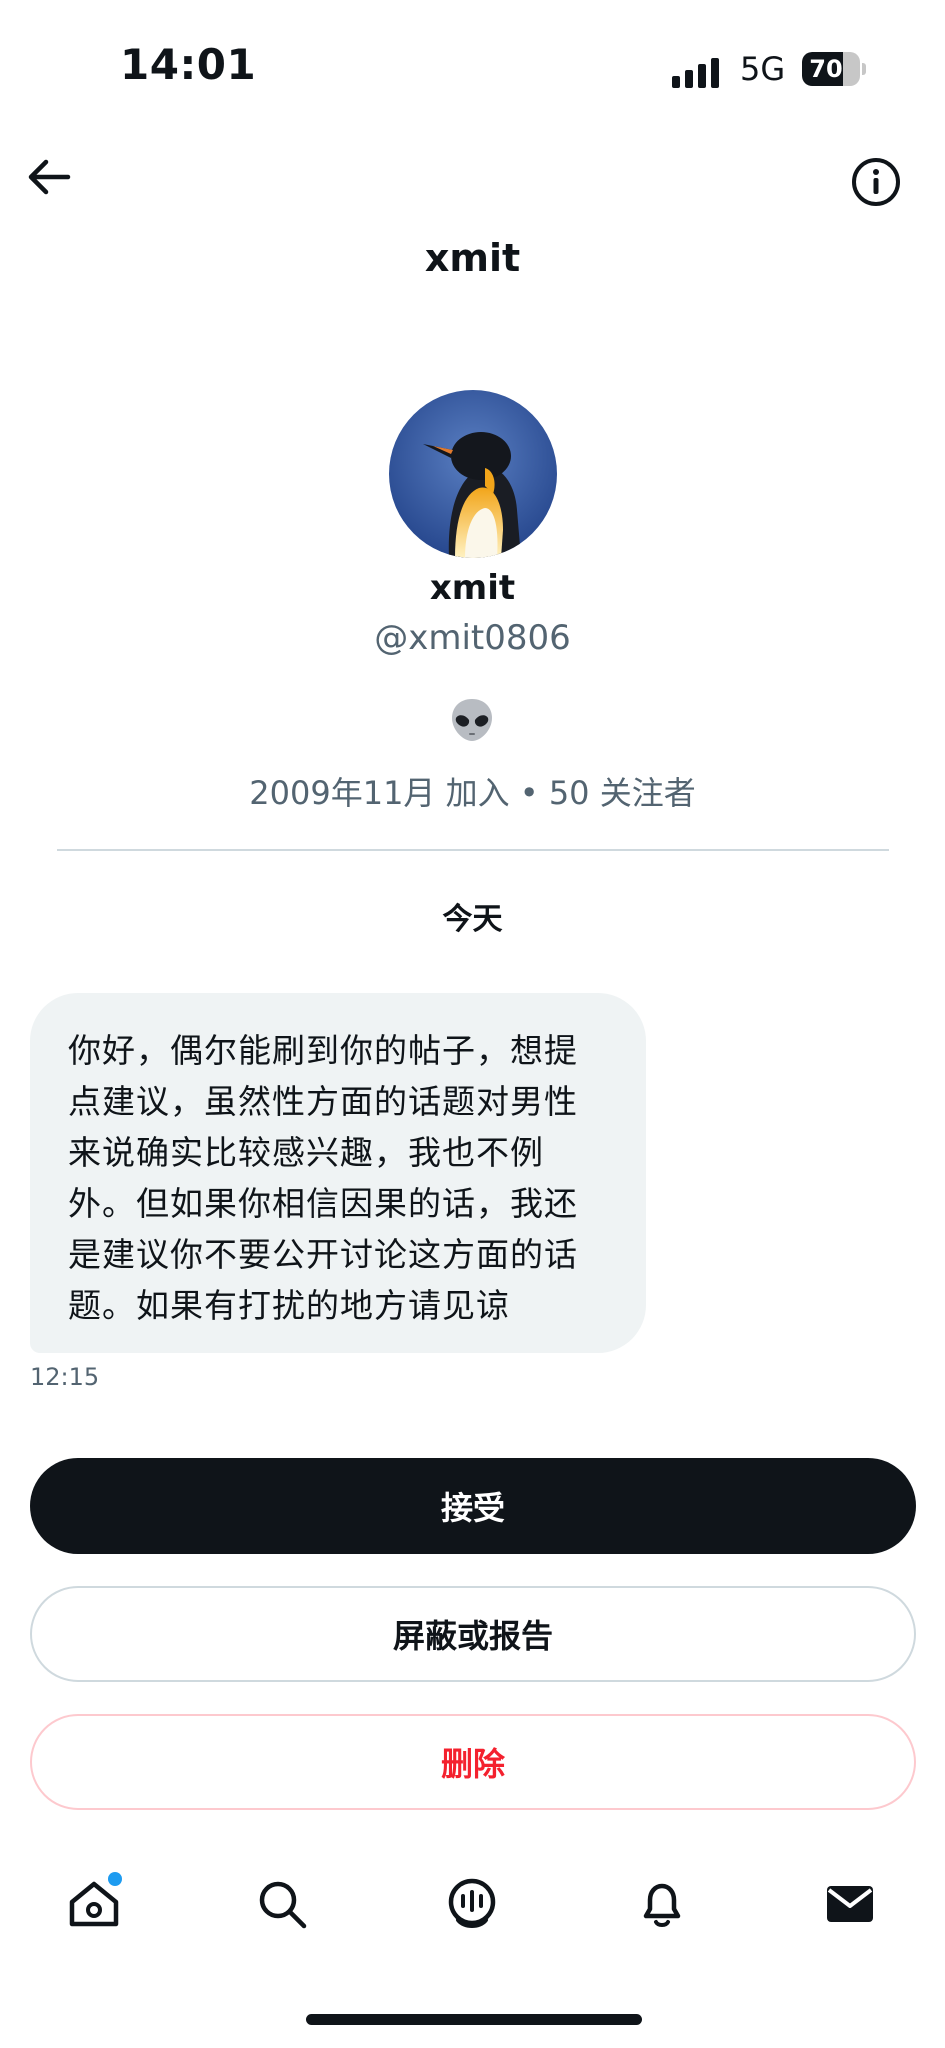  Describe the element at coordinates (850, 1904) in the screenshot. I see `messages-icon` at that location.